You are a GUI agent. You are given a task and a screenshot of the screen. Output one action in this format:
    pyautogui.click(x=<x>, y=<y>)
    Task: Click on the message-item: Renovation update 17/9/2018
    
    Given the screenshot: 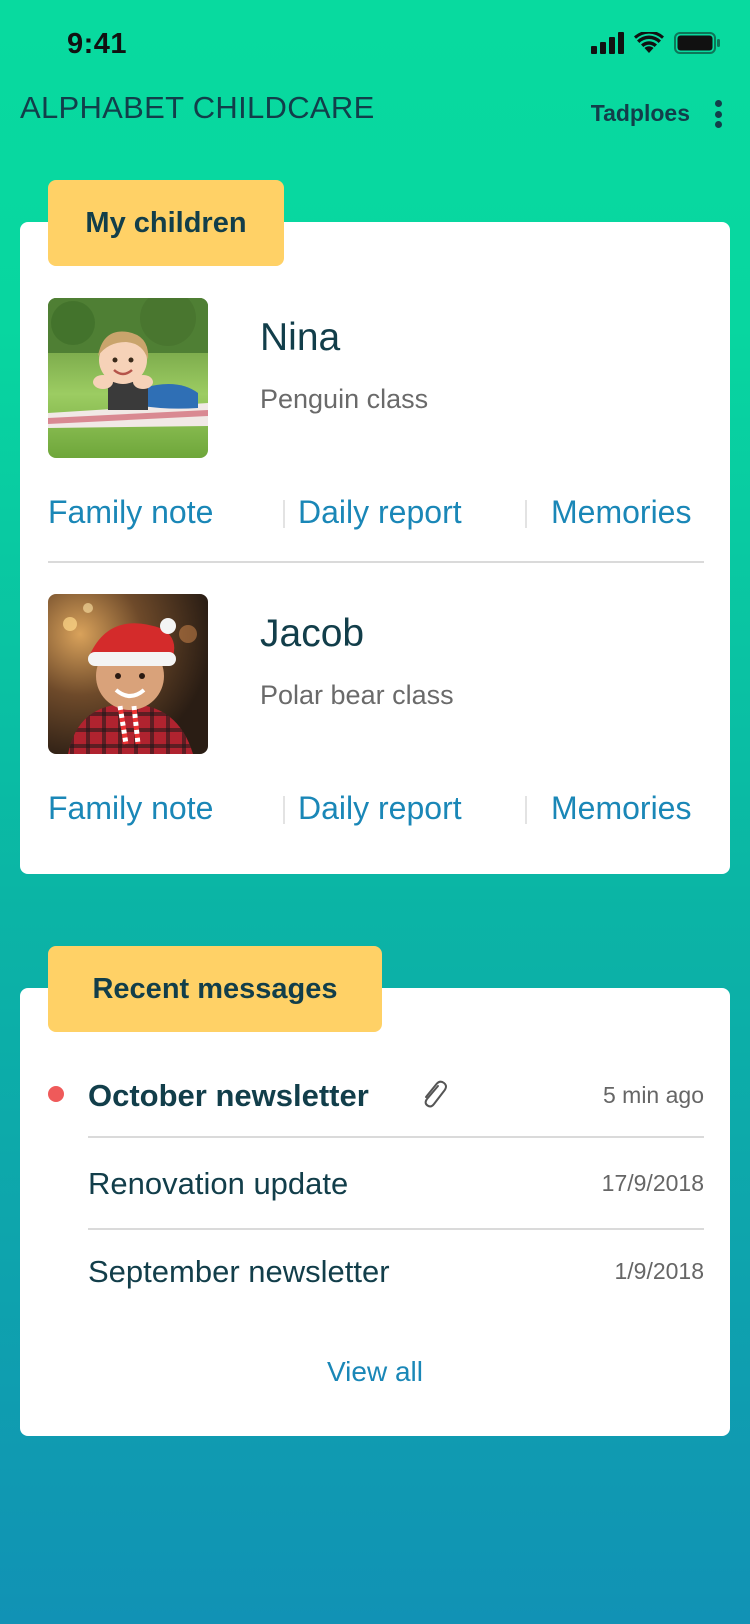 What is the action you would take?
    pyautogui.click(x=396, y=1184)
    